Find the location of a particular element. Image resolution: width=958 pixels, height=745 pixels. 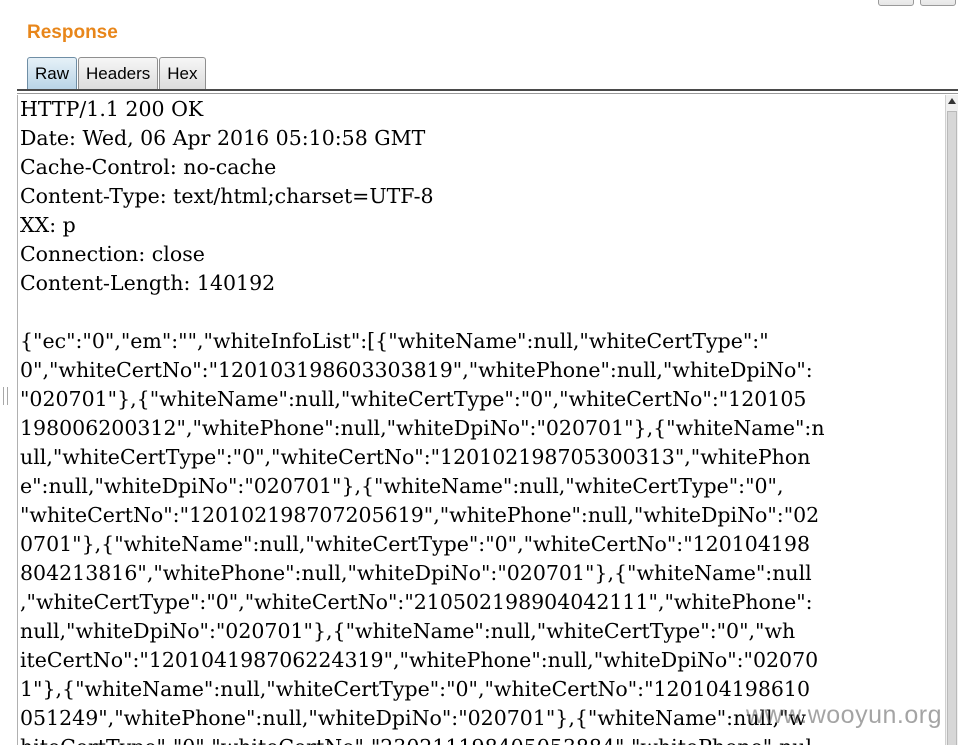

response-line: Cache-Control: no-cache is located at coordinates (148, 167).